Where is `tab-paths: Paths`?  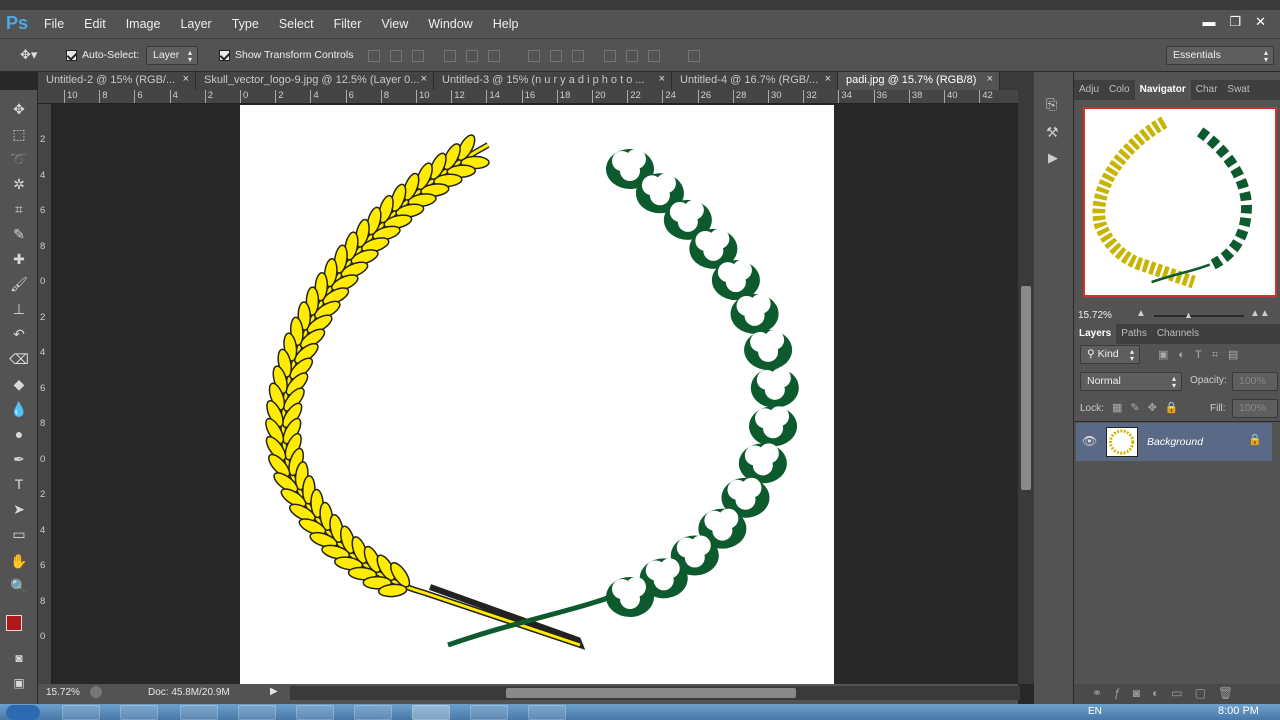 tab-paths: Paths is located at coordinates (1134, 334).